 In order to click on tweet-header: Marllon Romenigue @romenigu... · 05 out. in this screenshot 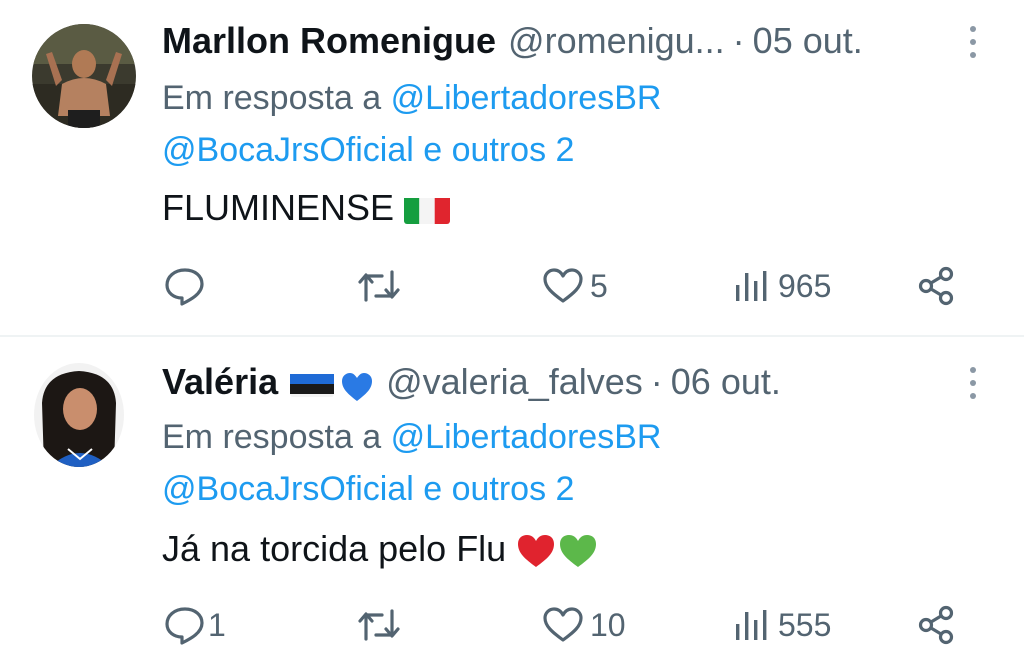, I will do `click(563, 41)`.